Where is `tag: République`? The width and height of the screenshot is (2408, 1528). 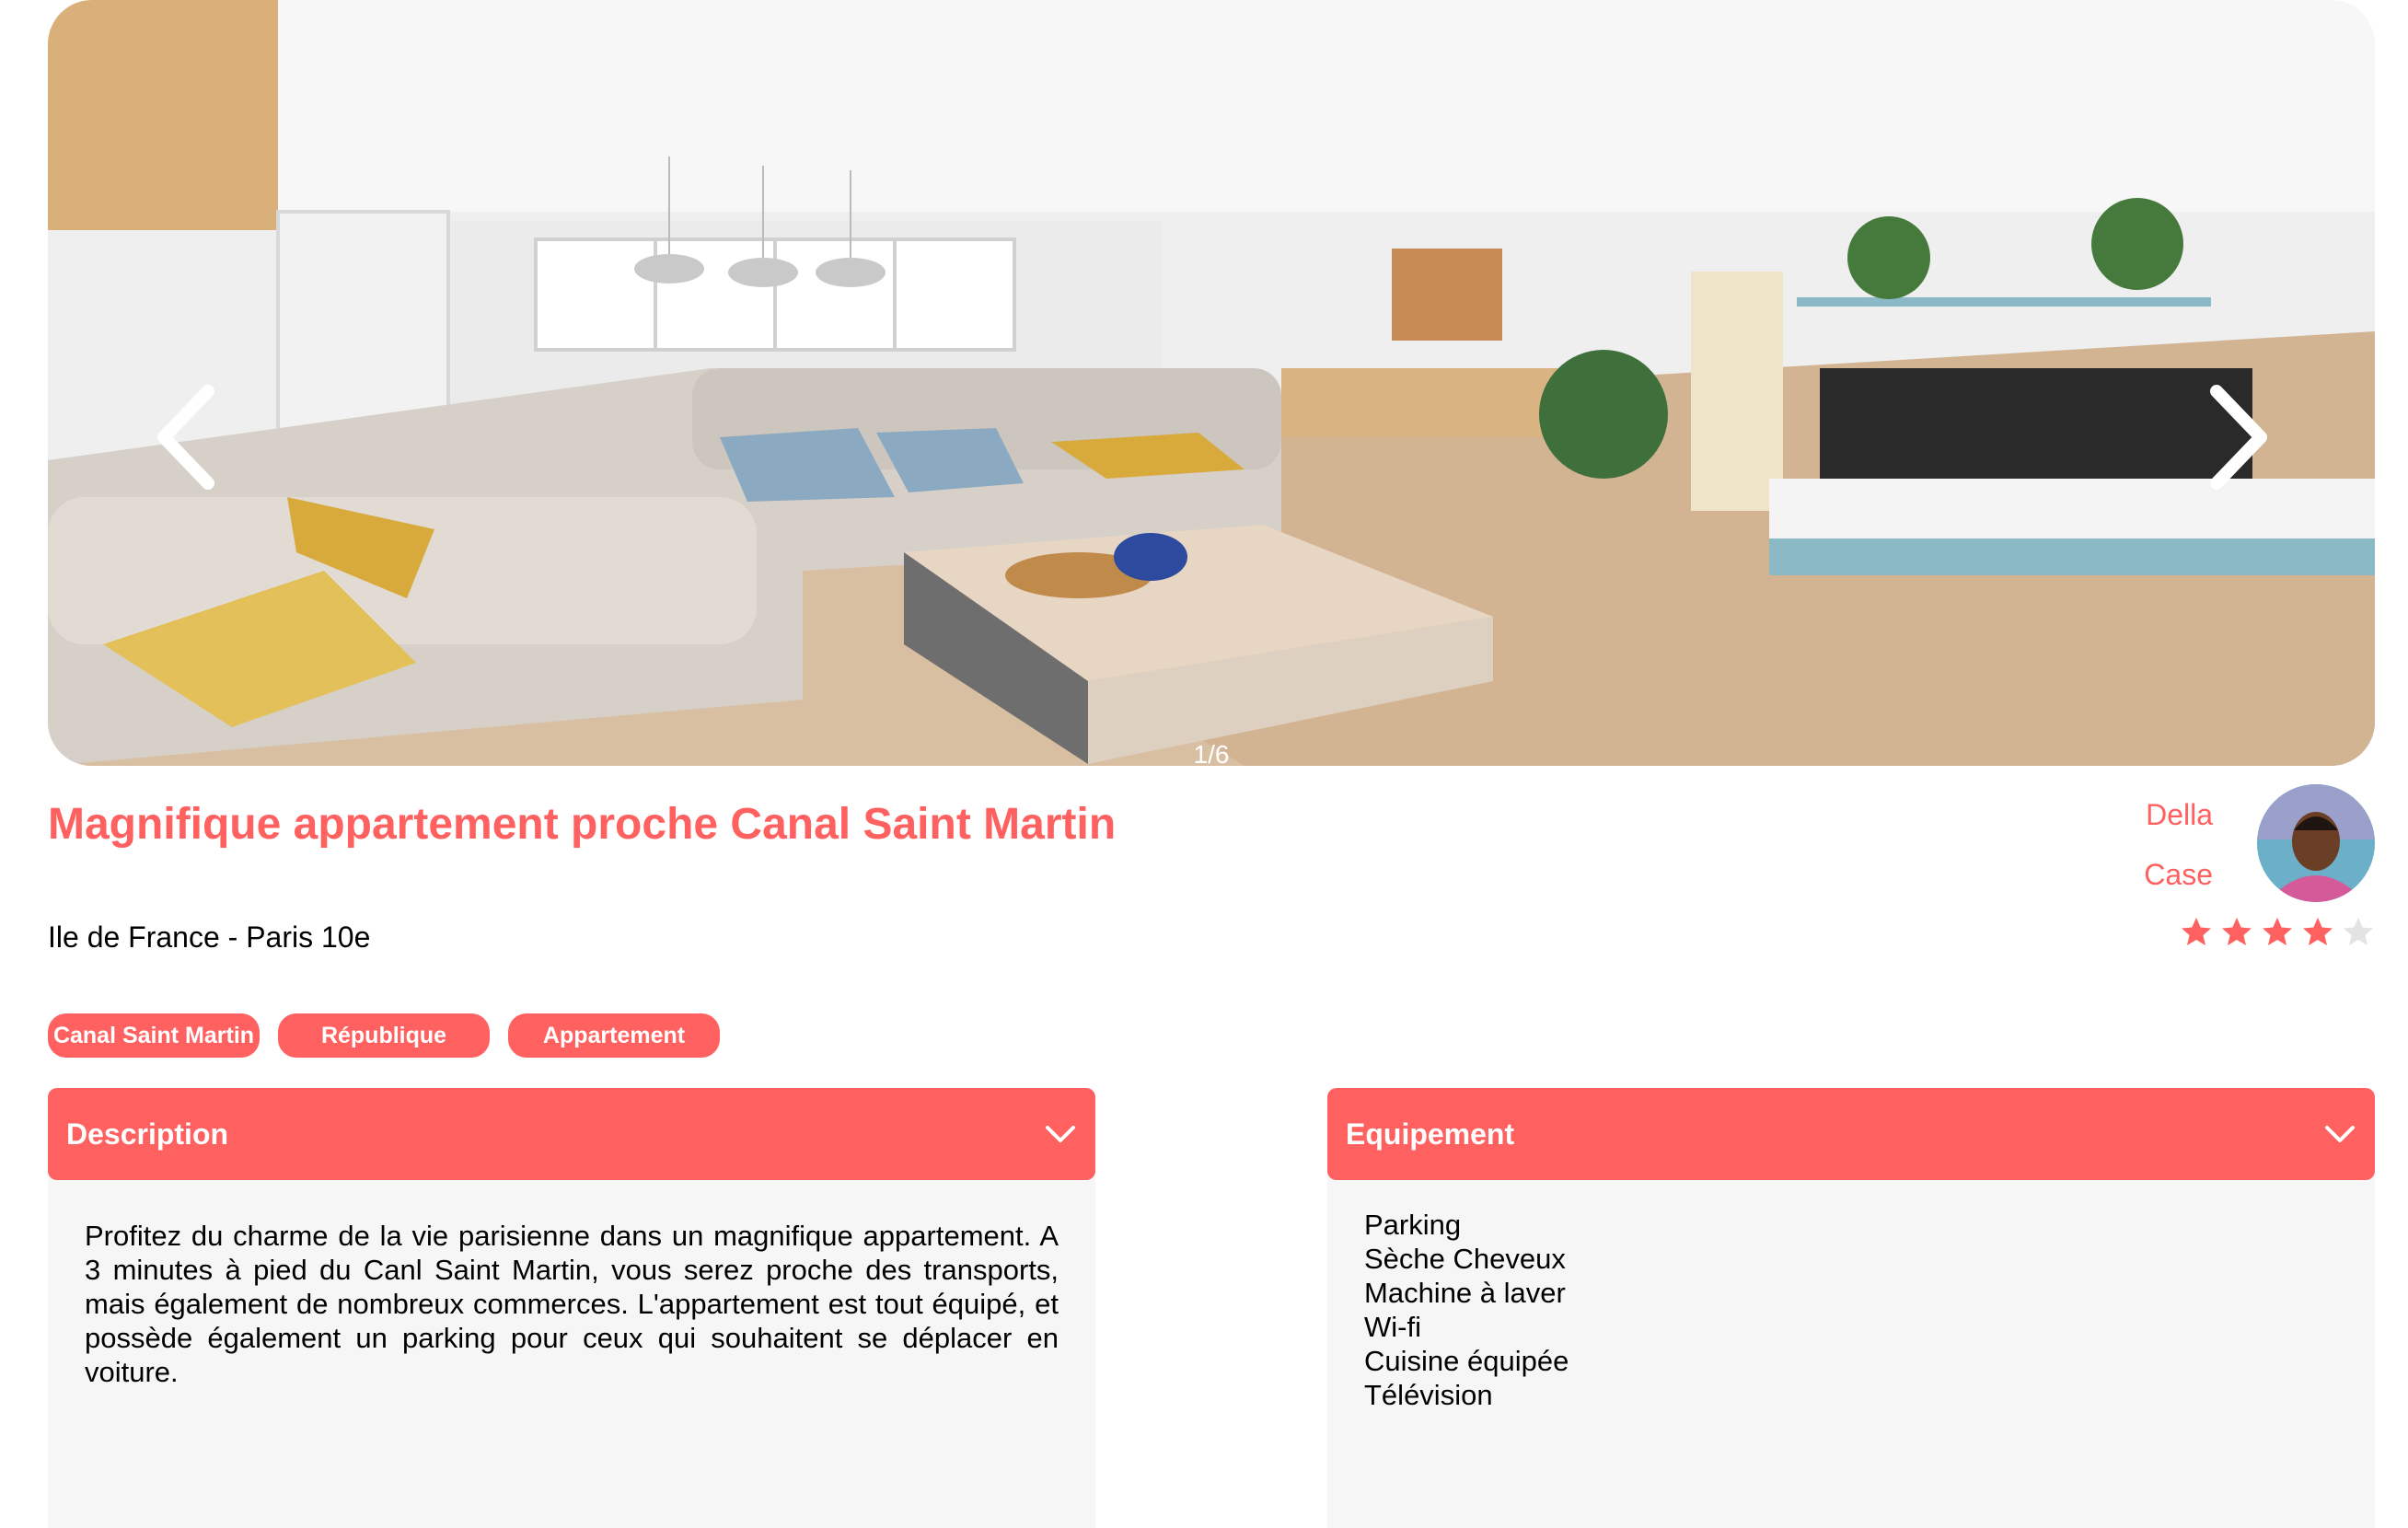 tag: République is located at coordinates (384, 1035).